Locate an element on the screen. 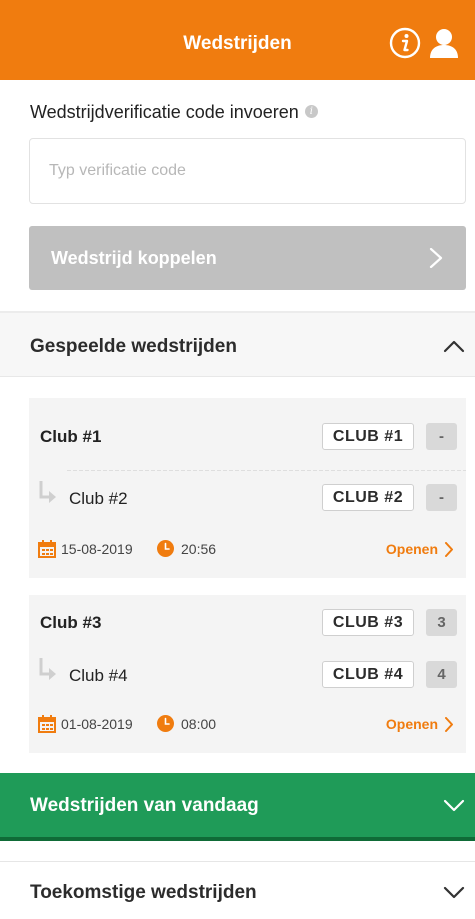  section-played-matches: Gespeelde wedstrijden is located at coordinates (237, 344).